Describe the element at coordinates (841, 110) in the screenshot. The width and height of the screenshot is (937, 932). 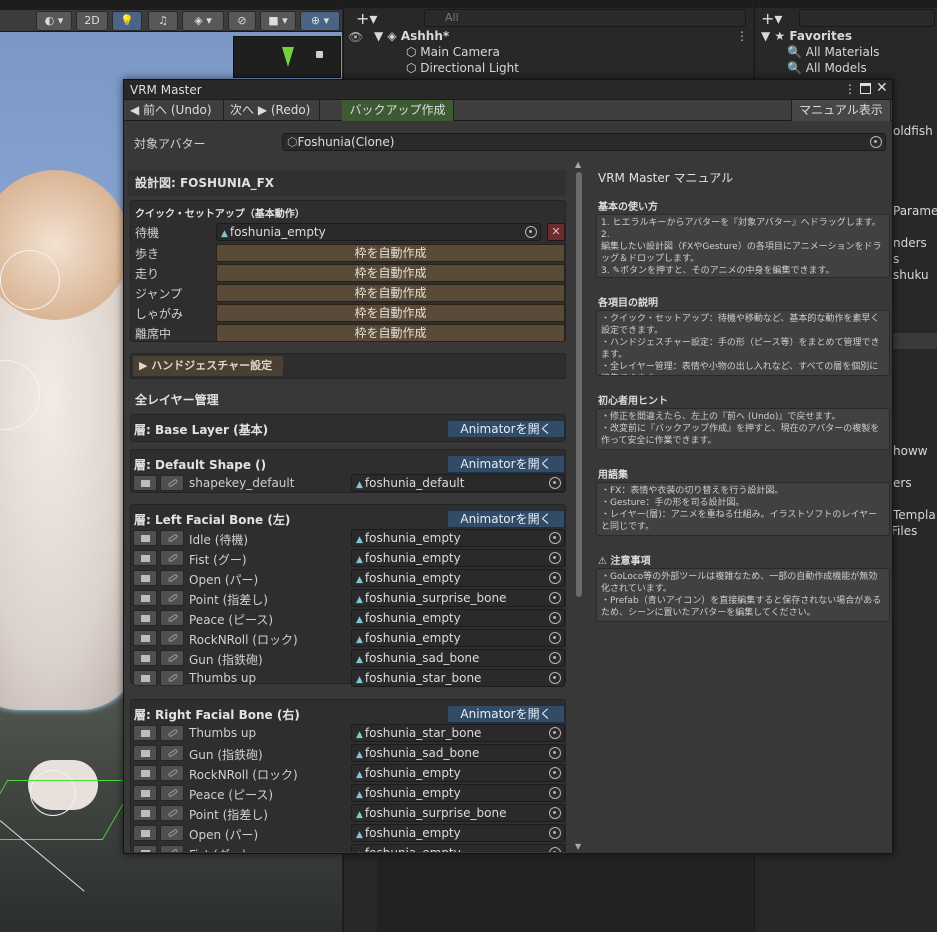
I see `manual-button: マニュアル表示` at that location.